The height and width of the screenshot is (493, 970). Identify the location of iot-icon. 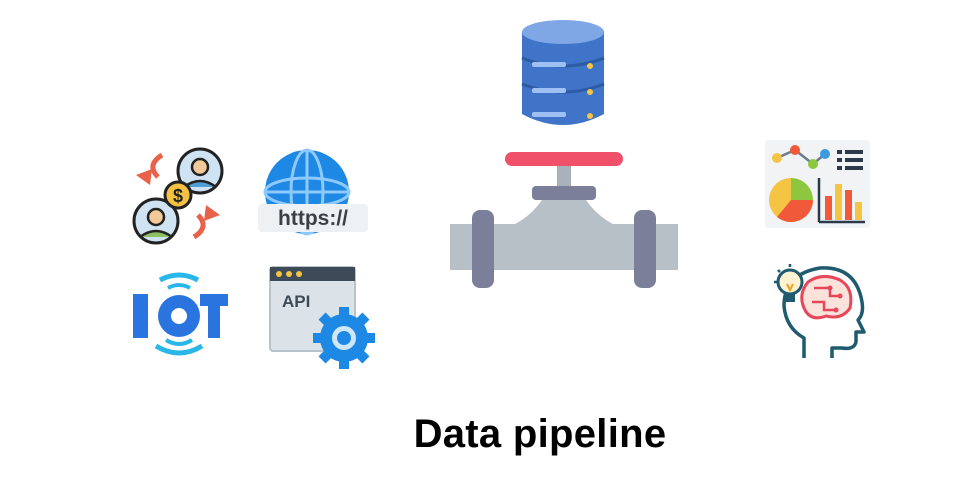
(180, 314).